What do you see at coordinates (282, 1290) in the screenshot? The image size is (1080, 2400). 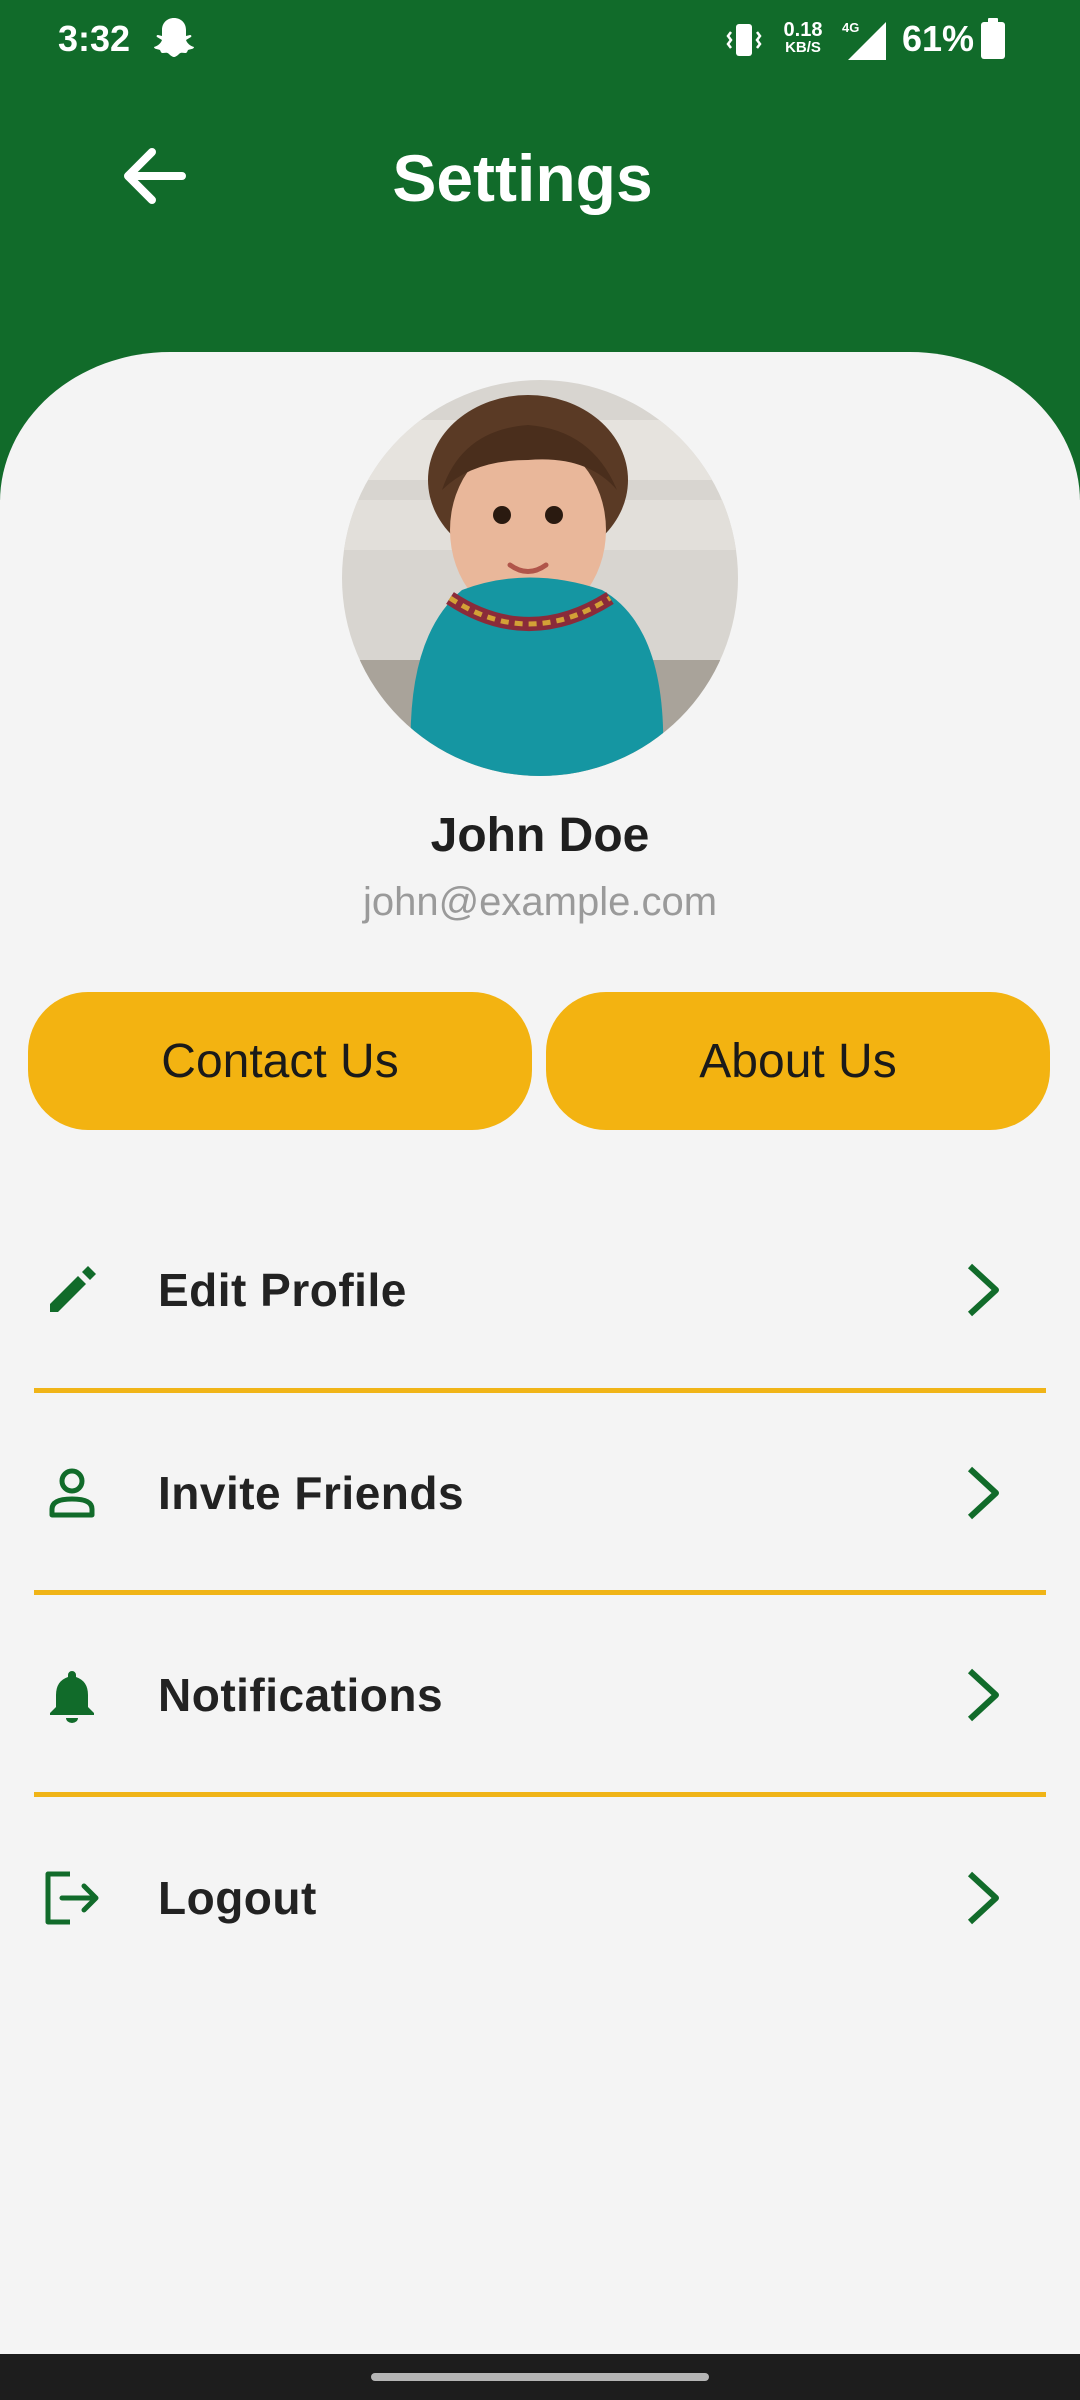 I see `menu-item-label: Edit Profile` at bounding box center [282, 1290].